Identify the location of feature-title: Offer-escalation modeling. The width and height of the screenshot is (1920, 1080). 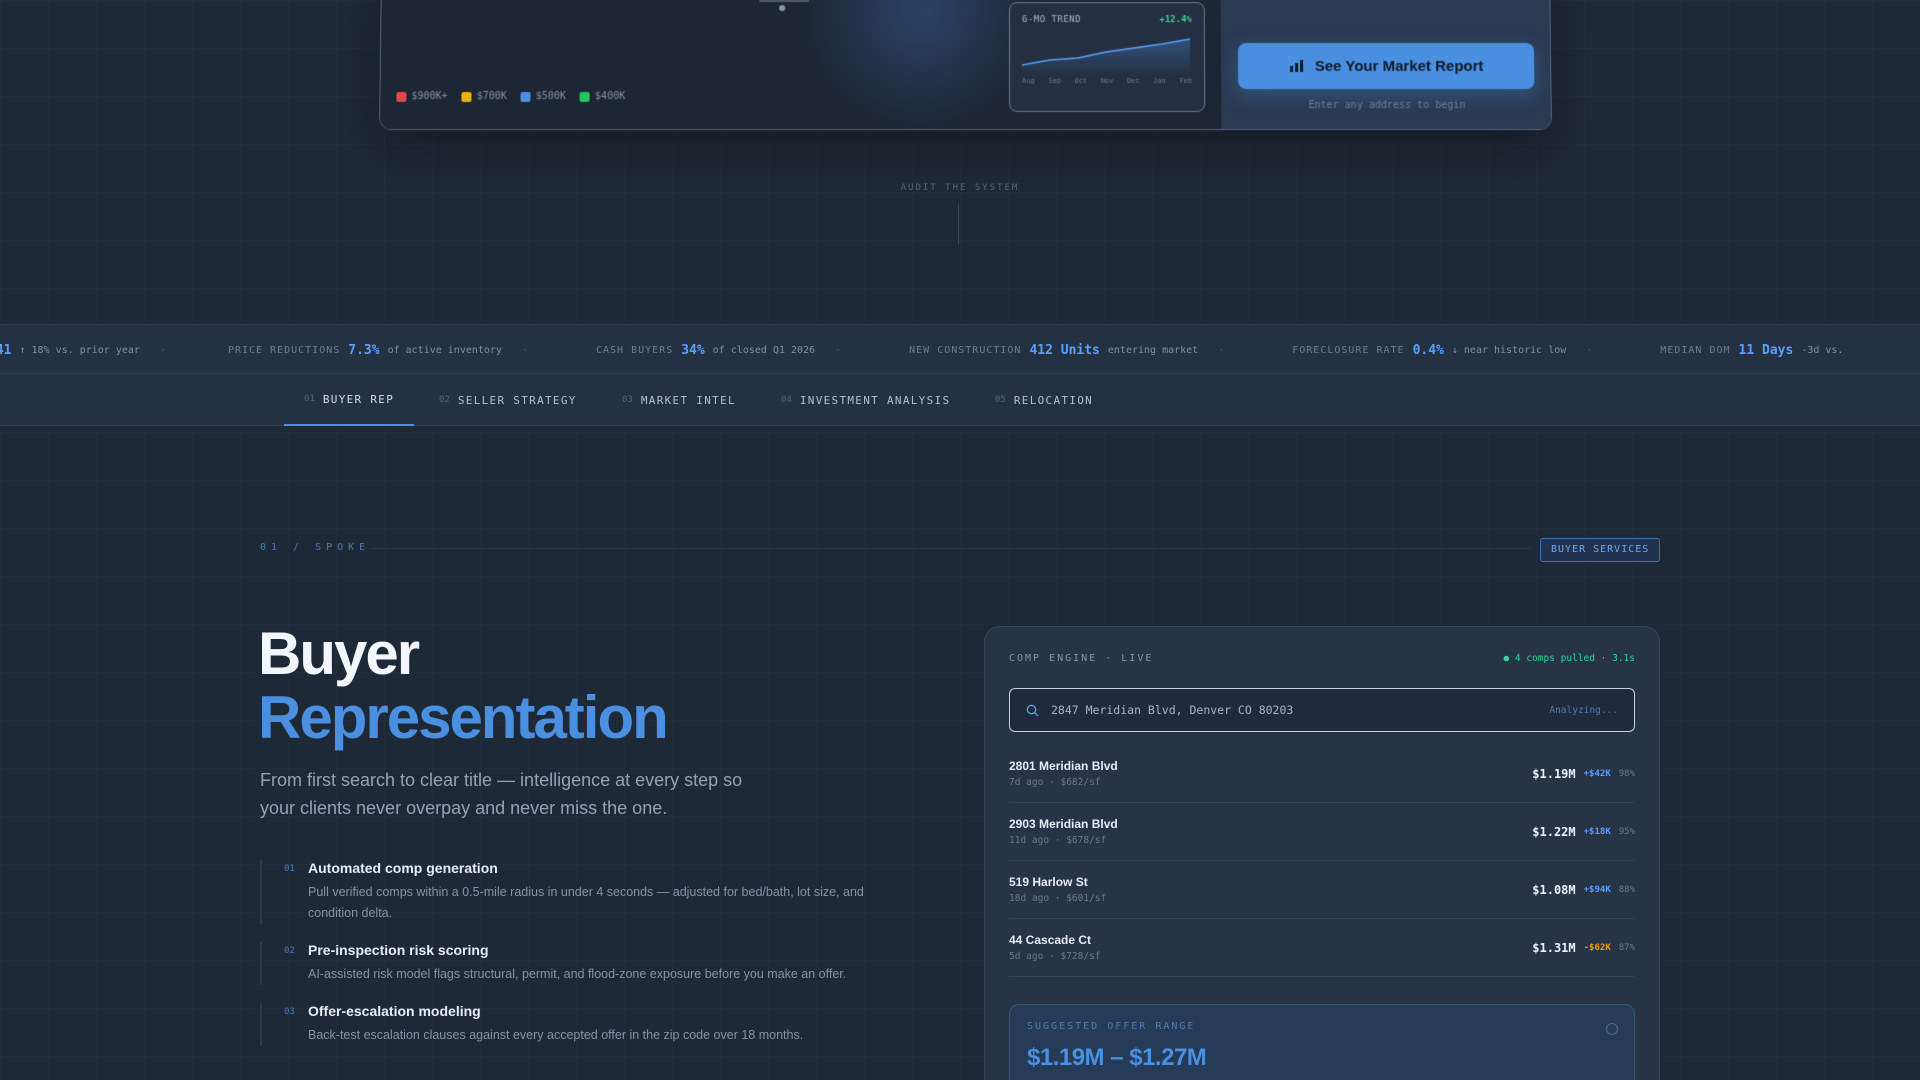
(394, 1011).